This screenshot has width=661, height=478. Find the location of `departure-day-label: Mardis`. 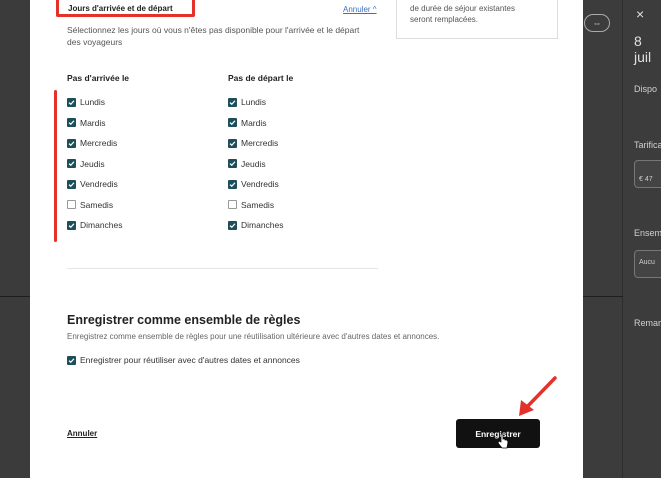

departure-day-label: Mardis is located at coordinates (254, 122).